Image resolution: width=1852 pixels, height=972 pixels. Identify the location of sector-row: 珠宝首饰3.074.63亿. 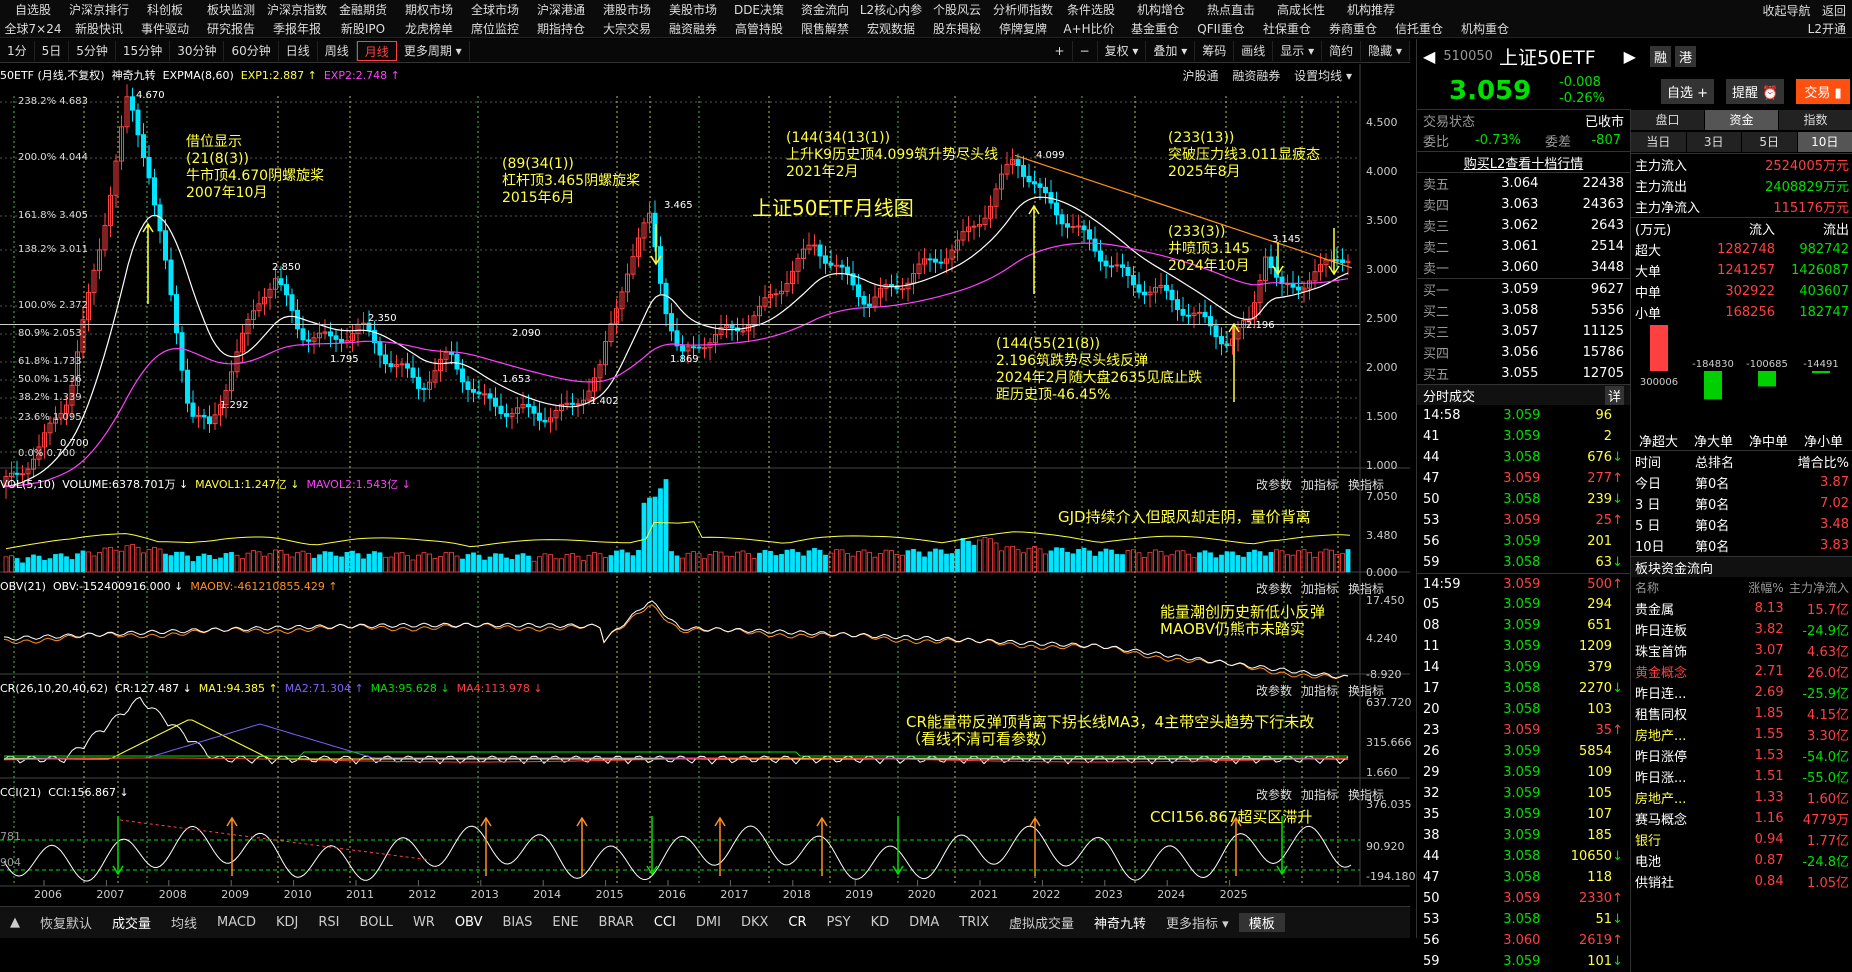
(1741, 650).